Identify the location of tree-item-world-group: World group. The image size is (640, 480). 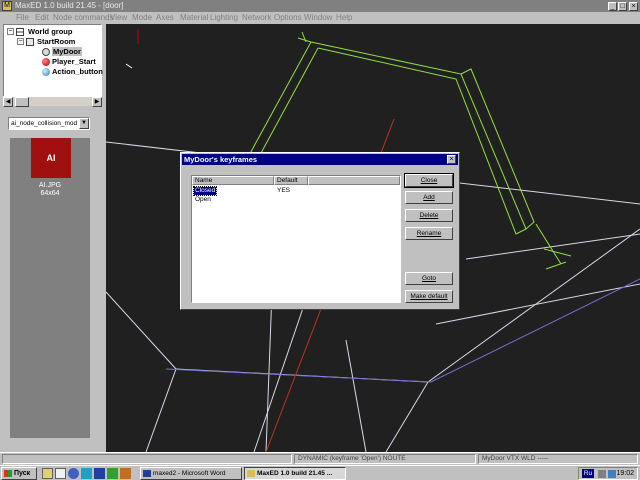
(50, 31).